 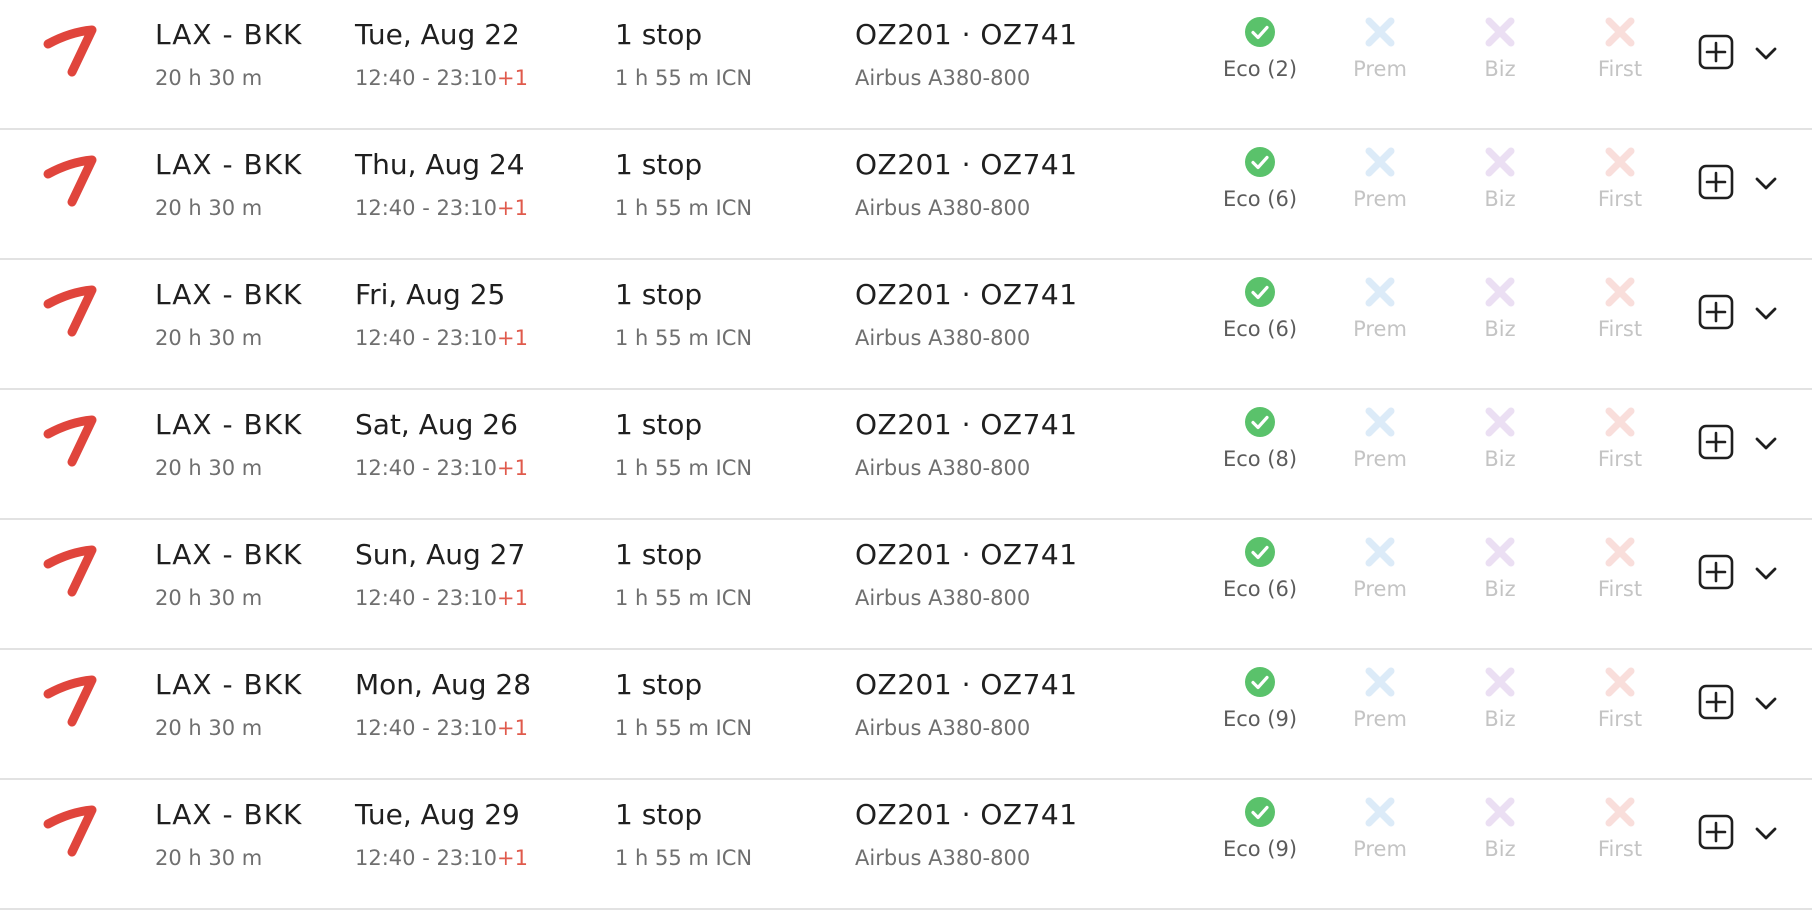 I want to click on route: LAX - BKK, so click(x=229, y=554).